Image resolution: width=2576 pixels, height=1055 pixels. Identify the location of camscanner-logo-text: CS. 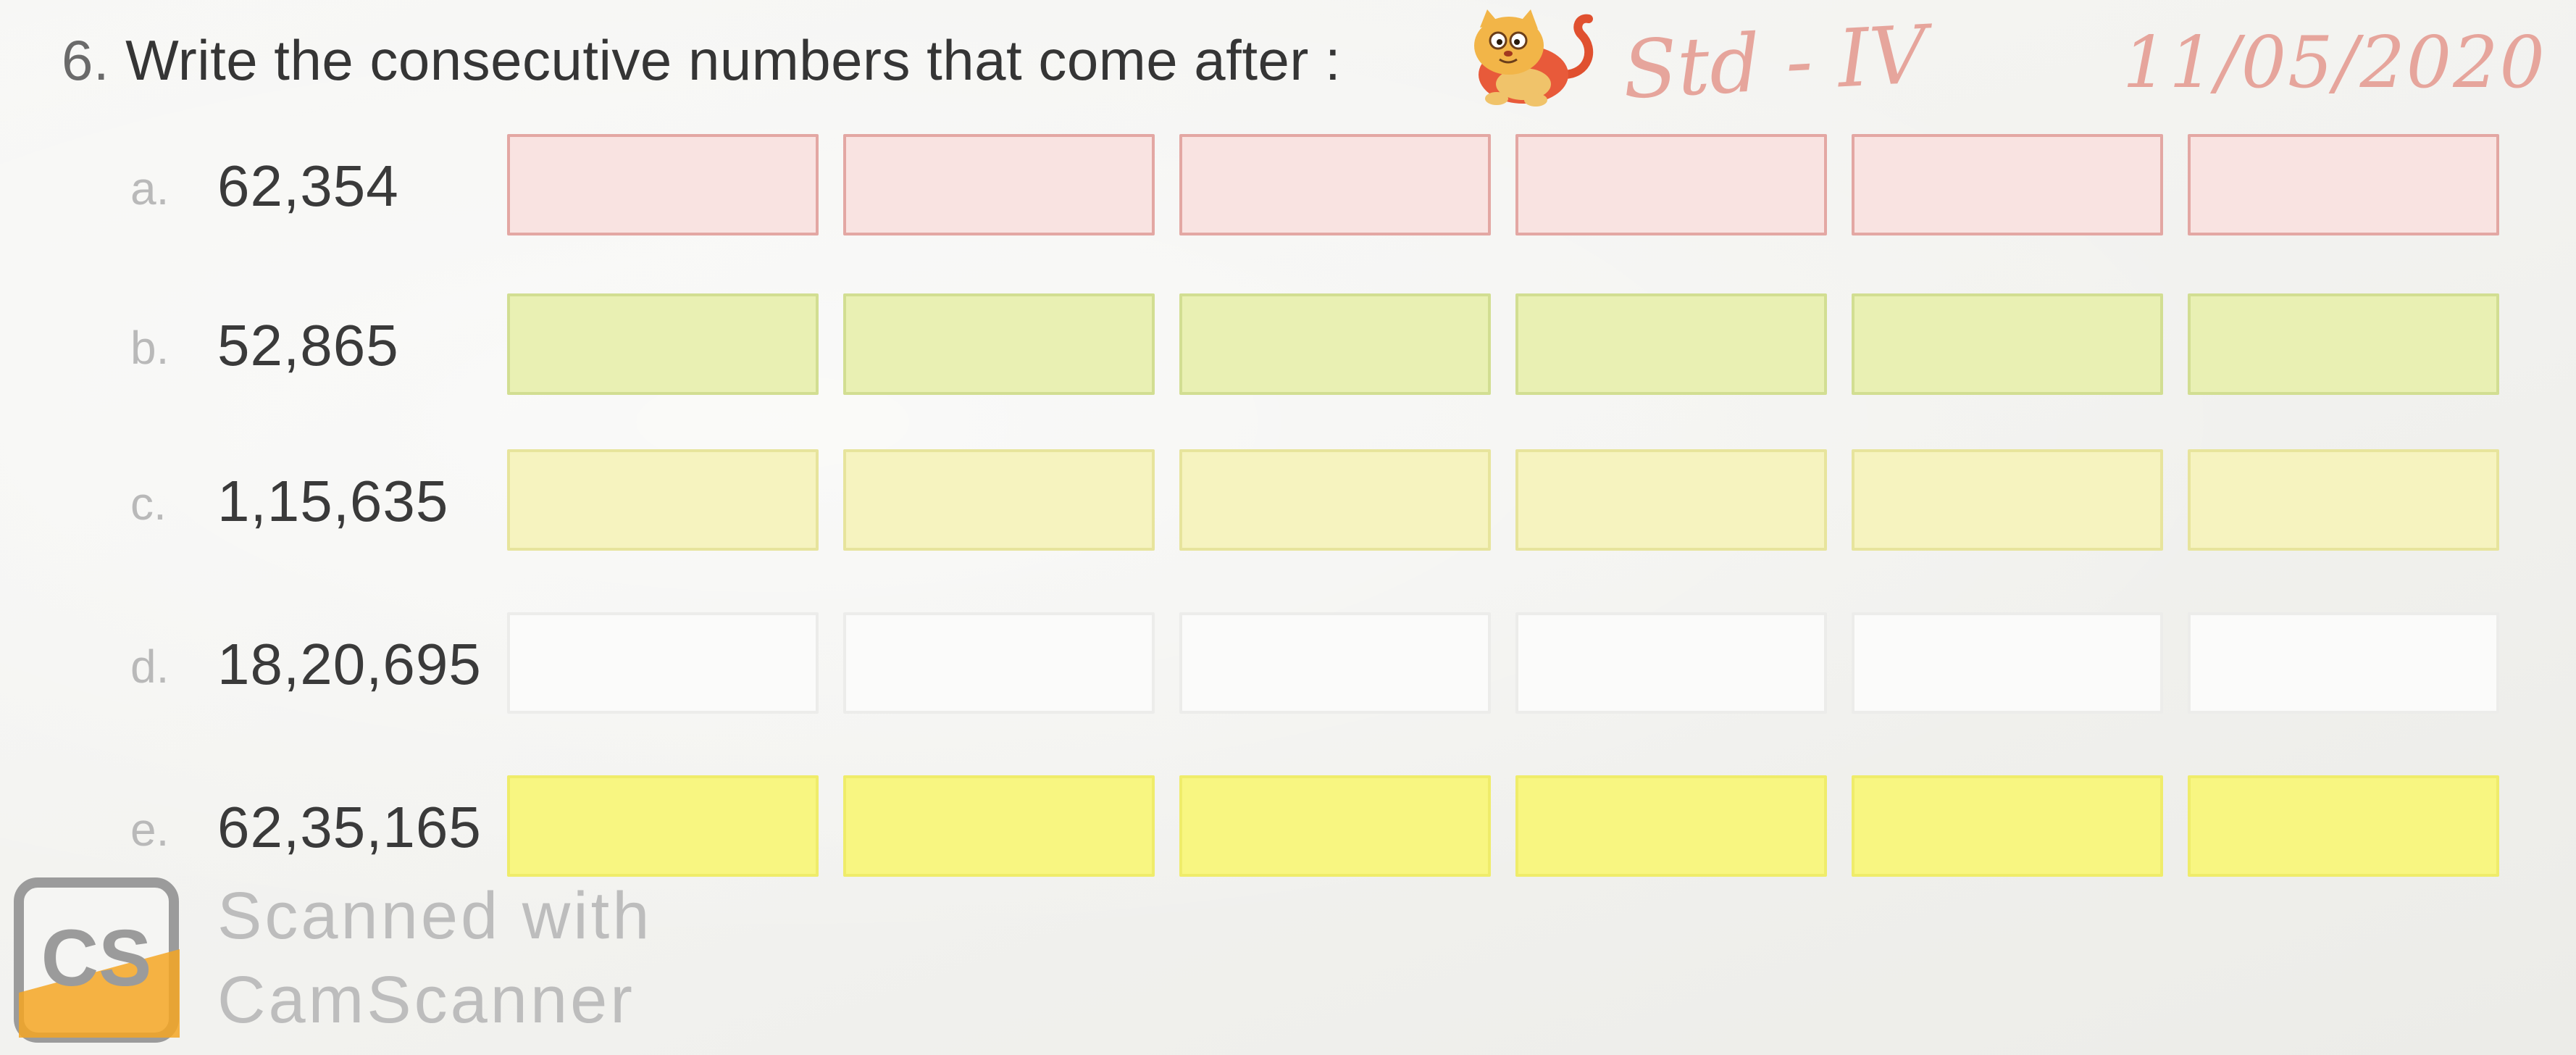
(96, 958).